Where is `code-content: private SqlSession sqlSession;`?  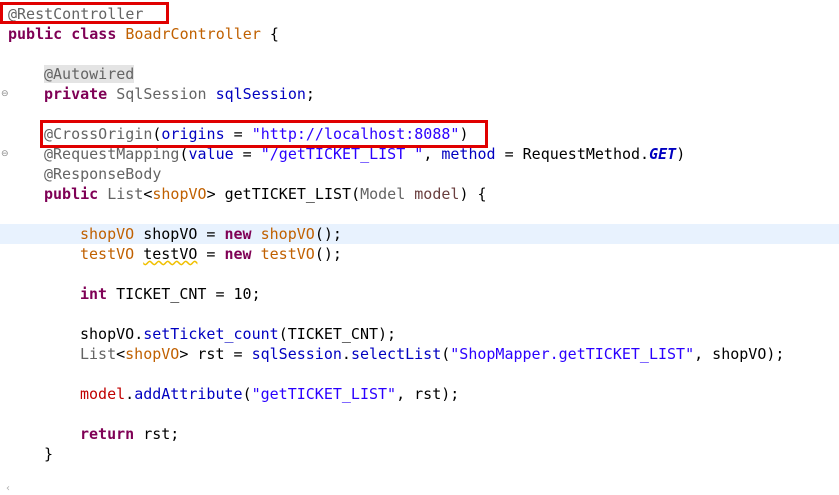 code-content: private SqlSession sqlSession; is located at coordinates (179, 94).